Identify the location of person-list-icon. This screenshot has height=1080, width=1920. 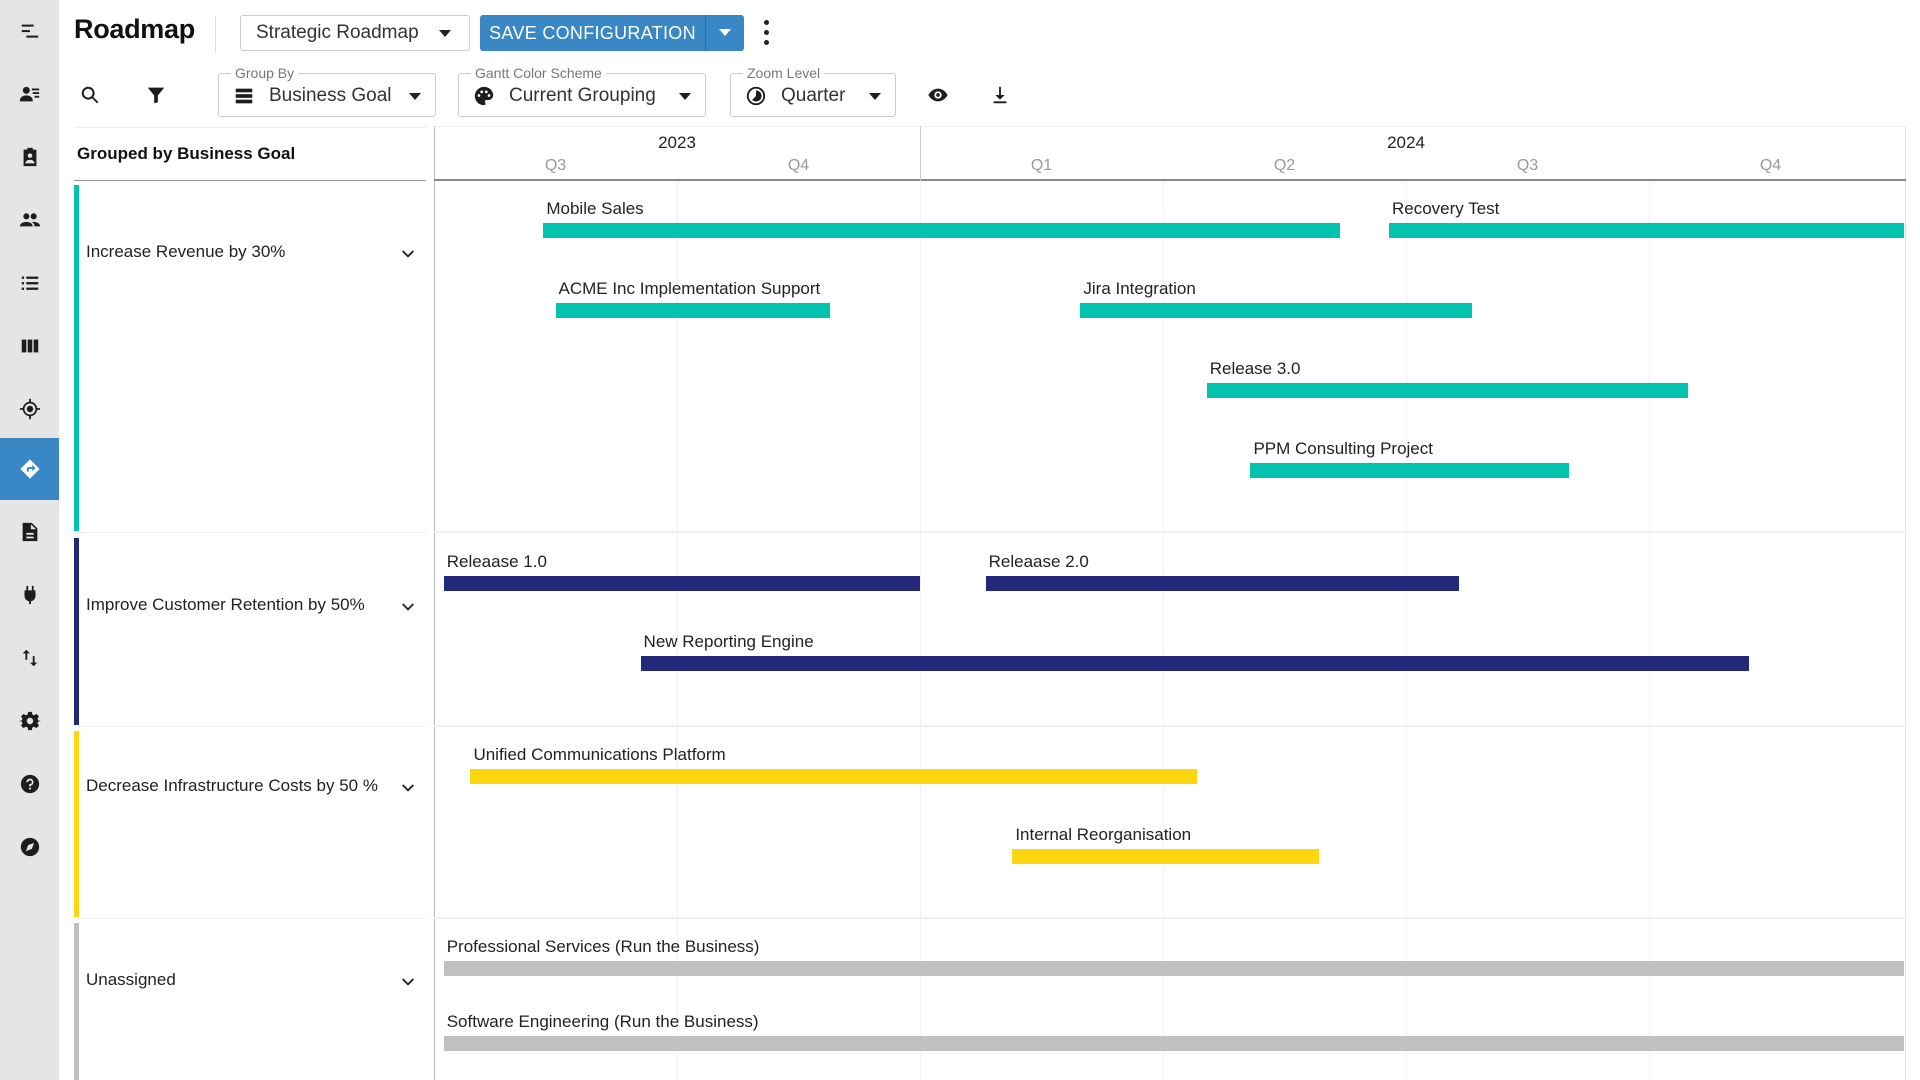
(29, 94).